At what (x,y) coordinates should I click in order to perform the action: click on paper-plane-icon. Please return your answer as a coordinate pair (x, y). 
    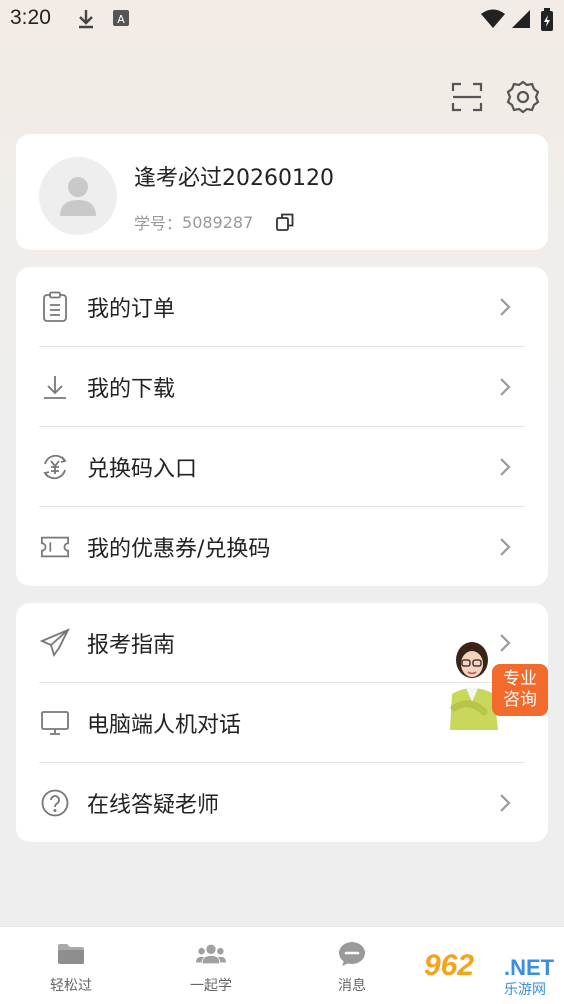
    Looking at the image, I should click on (55, 643).